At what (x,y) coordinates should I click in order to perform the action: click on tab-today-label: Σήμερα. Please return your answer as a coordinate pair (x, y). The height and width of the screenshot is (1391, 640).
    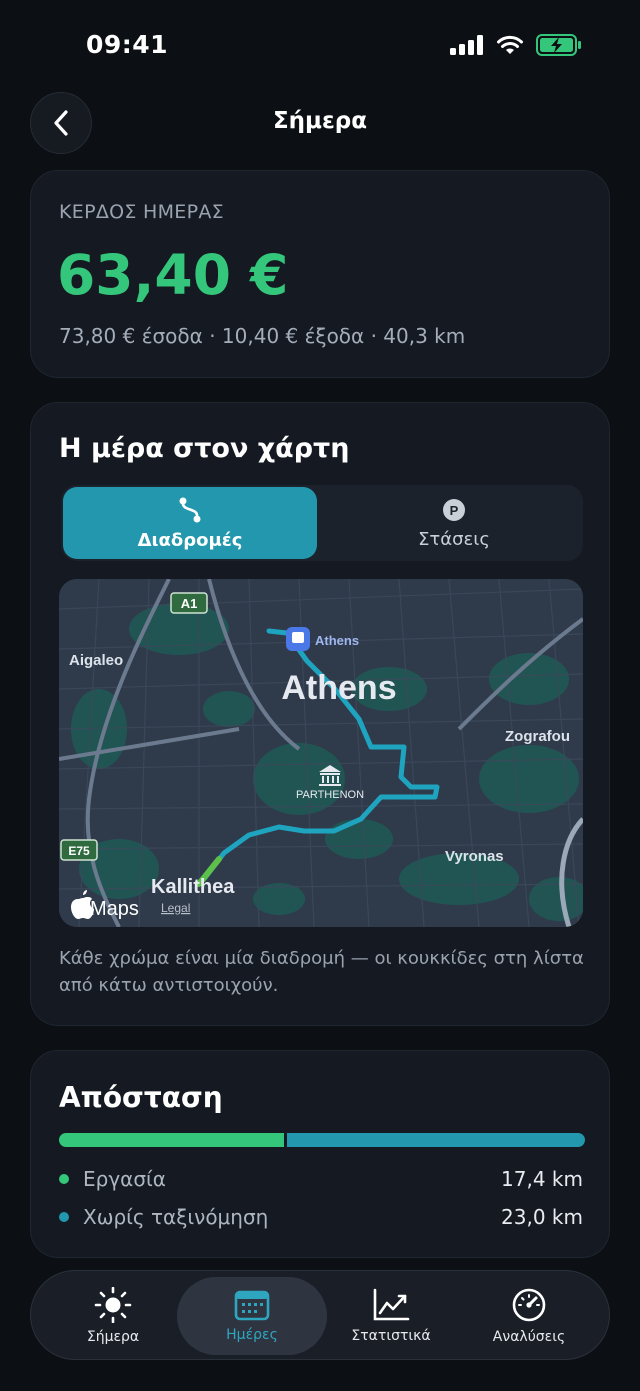
    Looking at the image, I should click on (113, 1337).